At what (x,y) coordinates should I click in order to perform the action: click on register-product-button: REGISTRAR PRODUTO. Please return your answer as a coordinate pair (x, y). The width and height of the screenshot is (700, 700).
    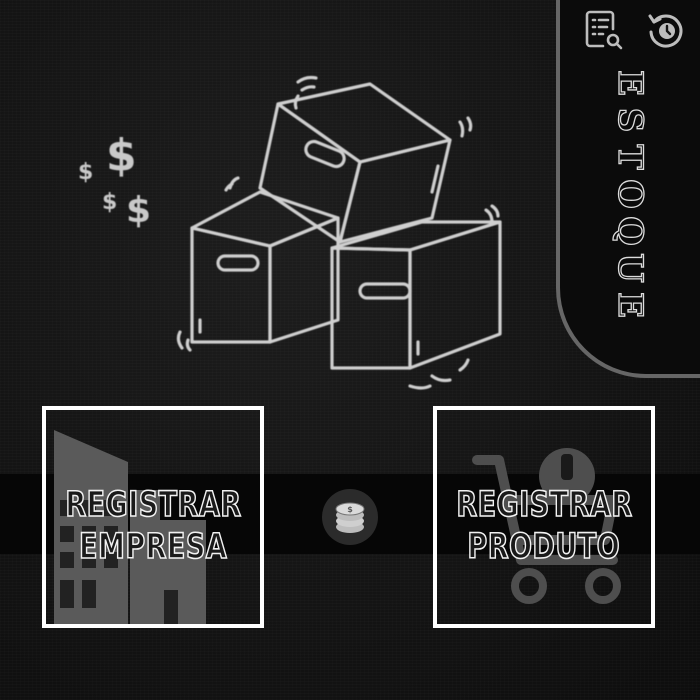
    Looking at the image, I should click on (544, 517).